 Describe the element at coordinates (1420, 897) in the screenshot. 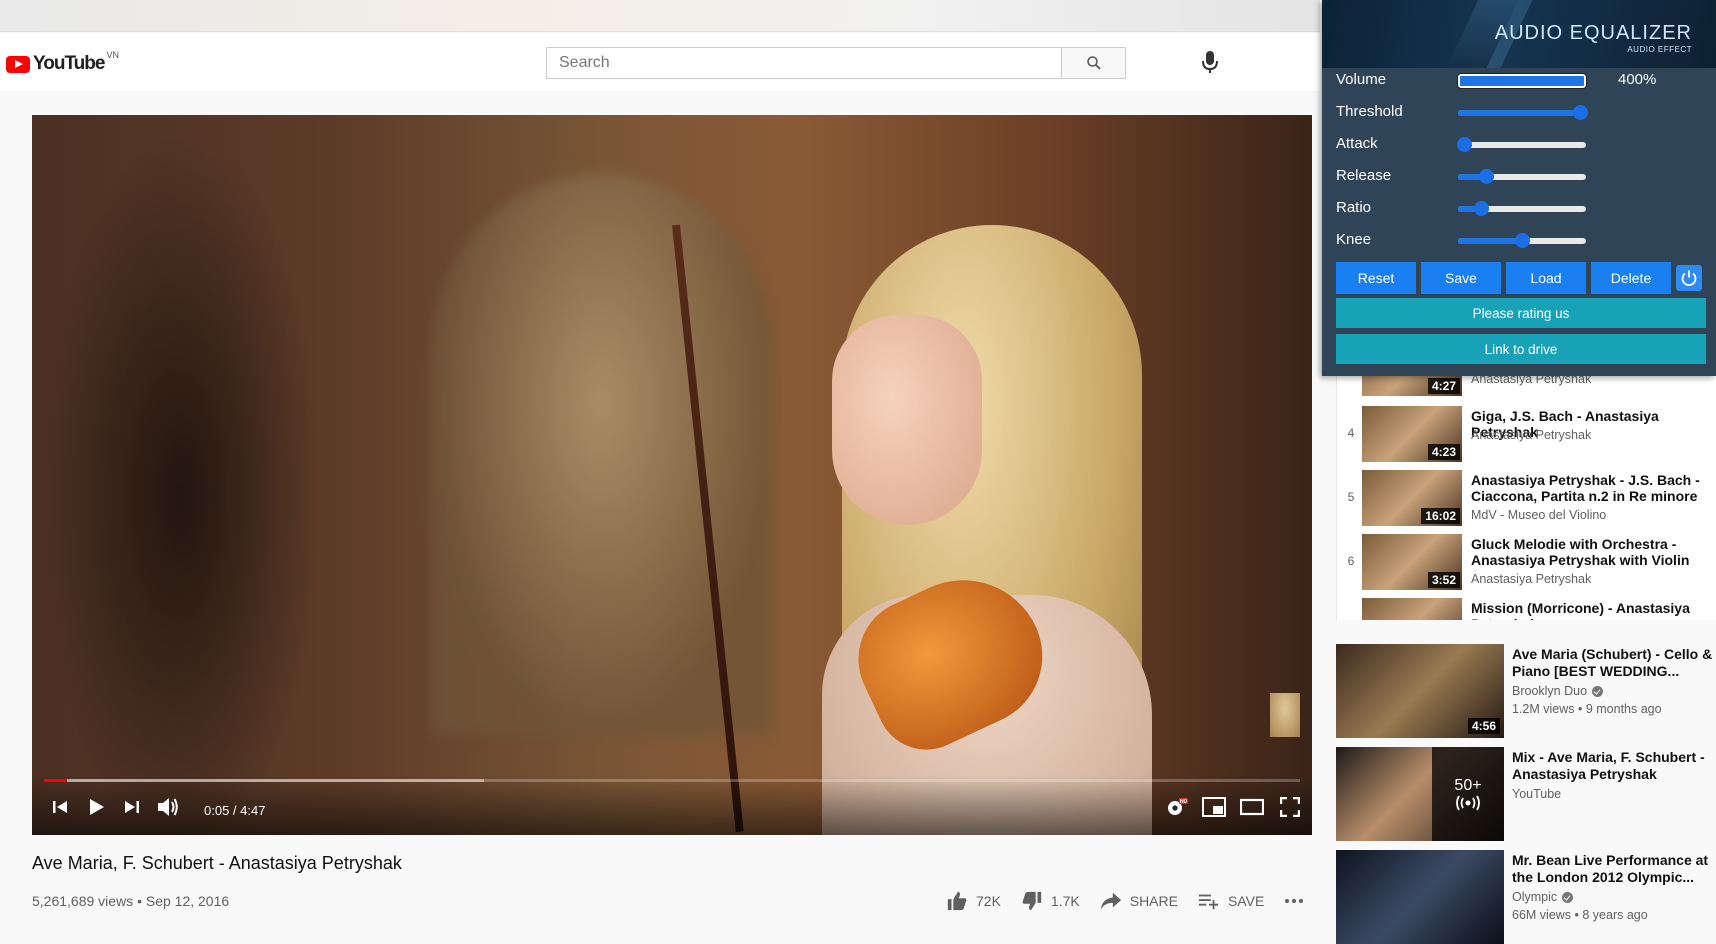

I see `video-thumbnail` at that location.